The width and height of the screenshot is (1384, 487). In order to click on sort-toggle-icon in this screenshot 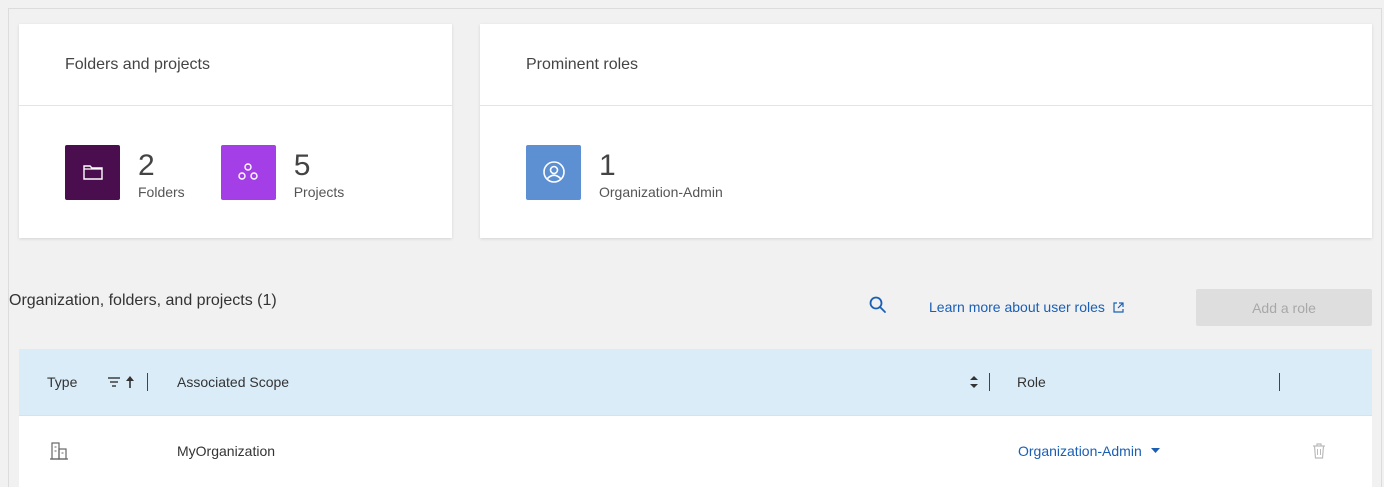, I will do `click(974, 382)`.